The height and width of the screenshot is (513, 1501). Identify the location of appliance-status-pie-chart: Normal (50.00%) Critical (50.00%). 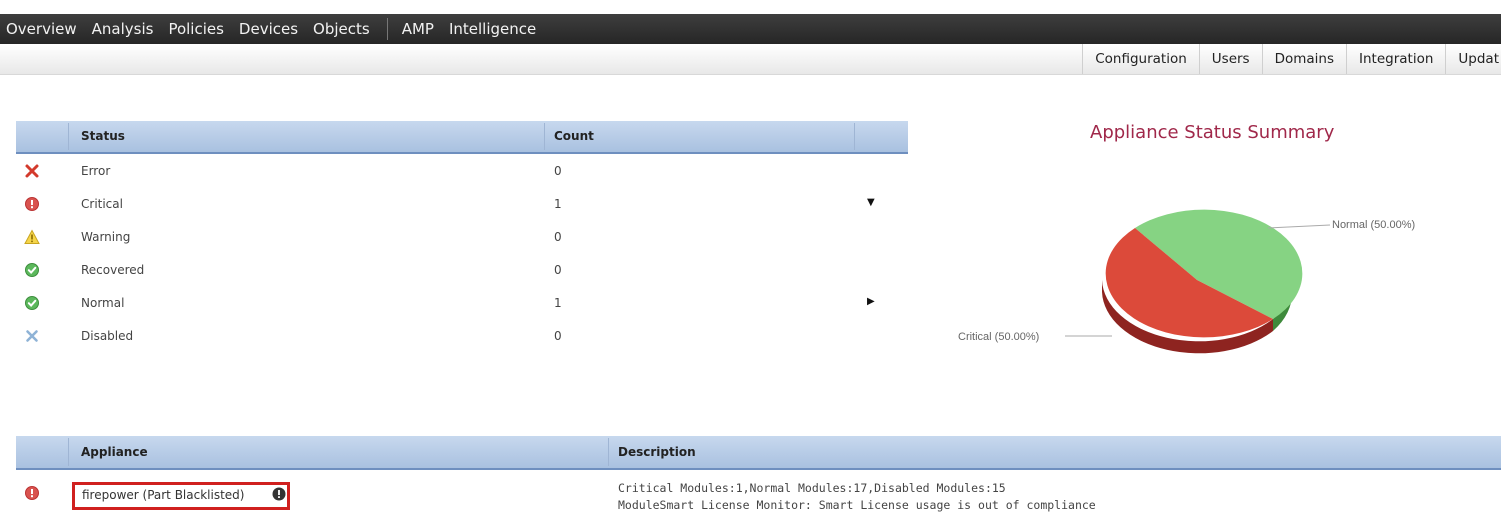
(1186, 281).